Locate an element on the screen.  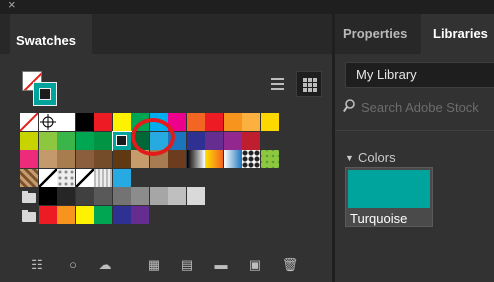
swatch-options-icon: ▤ is located at coordinates (187, 265).